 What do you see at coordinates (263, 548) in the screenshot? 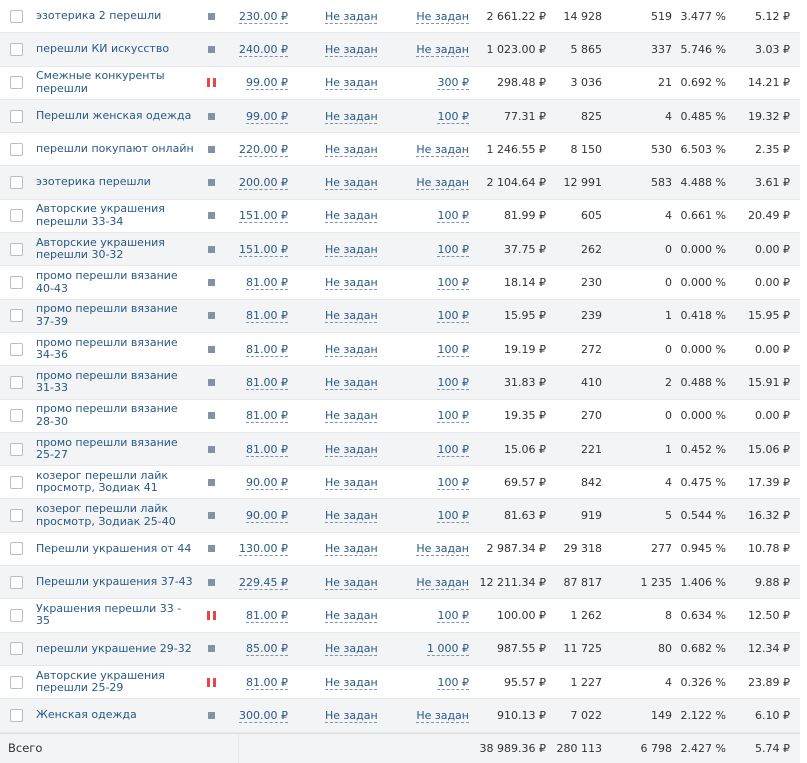
I see `bid-link: 130.00 ₽` at bounding box center [263, 548].